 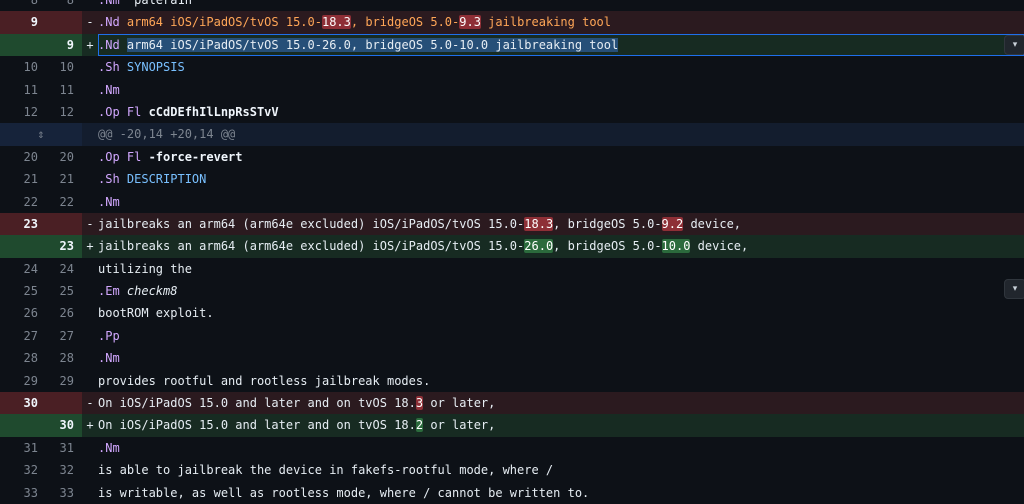 I want to click on old-line-number: 21, so click(x=23, y=179).